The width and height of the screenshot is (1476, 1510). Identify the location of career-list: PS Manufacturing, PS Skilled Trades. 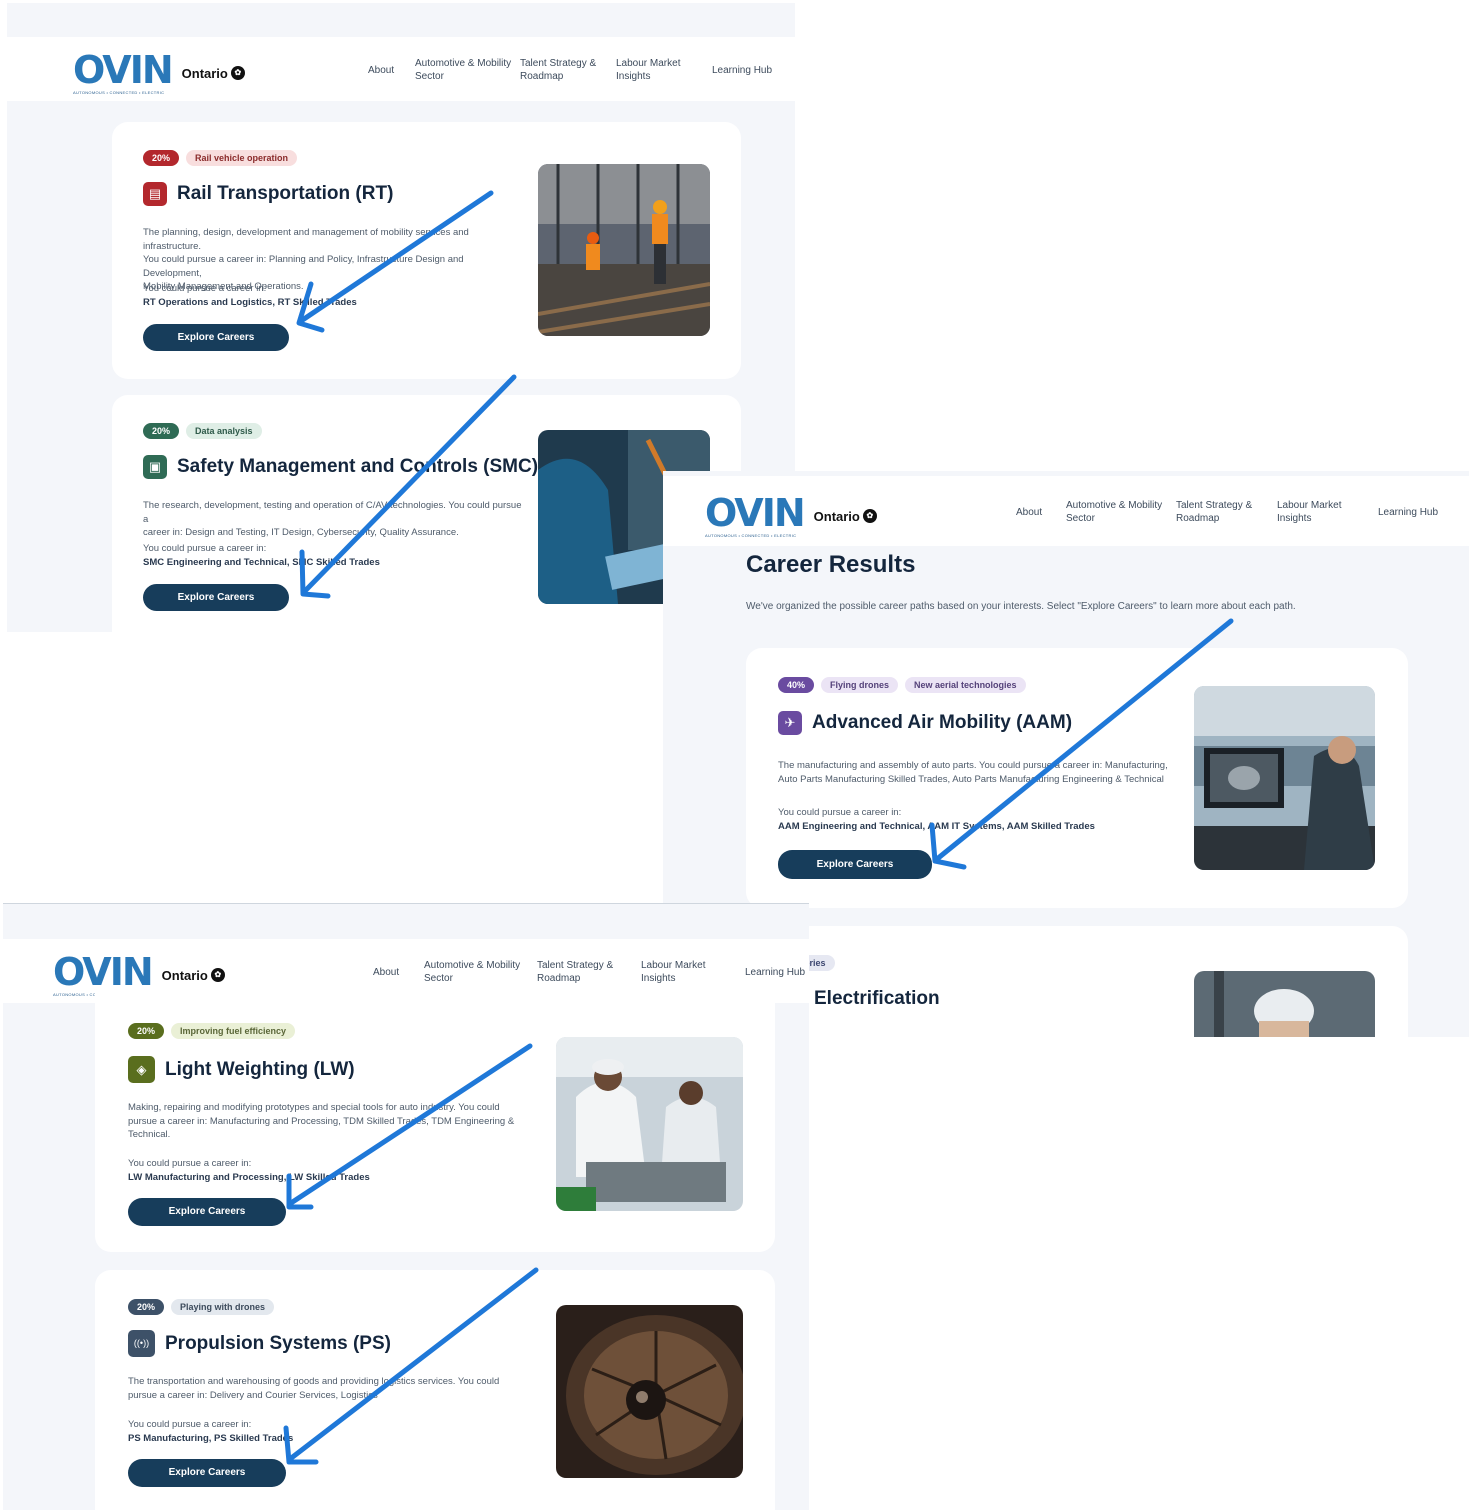
(211, 1438).